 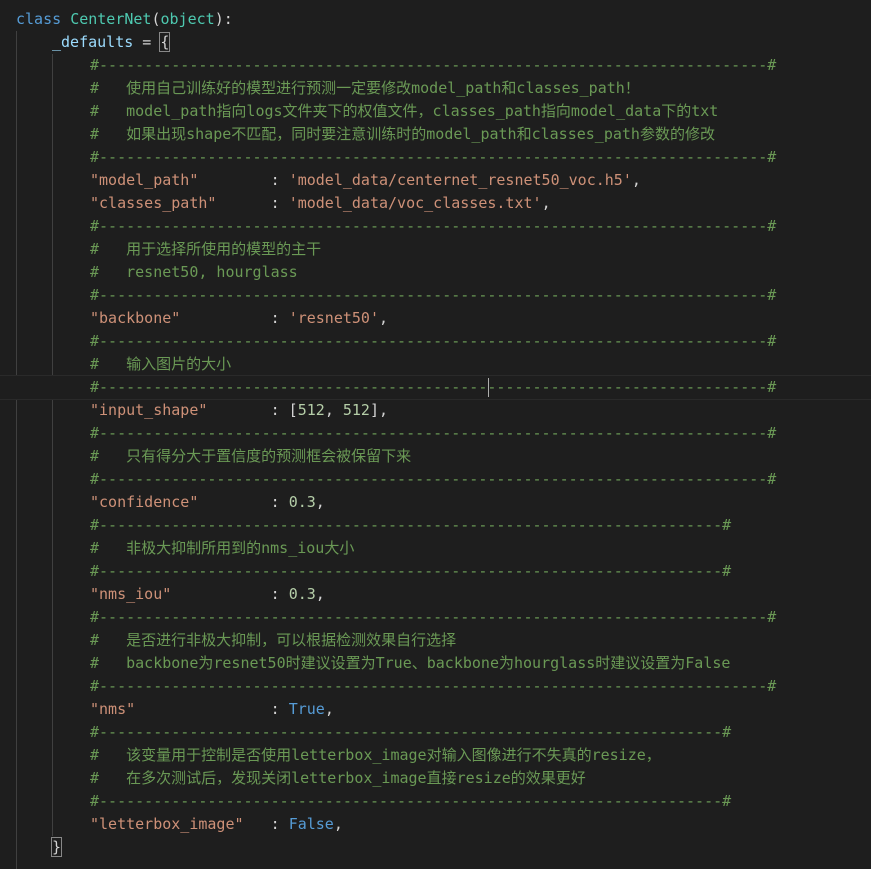 What do you see at coordinates (460, 180) in the screenshot?
I see `code-token: 'model_data/centernet_resnet50_voc.h5'` at bounding box center [460, 180].